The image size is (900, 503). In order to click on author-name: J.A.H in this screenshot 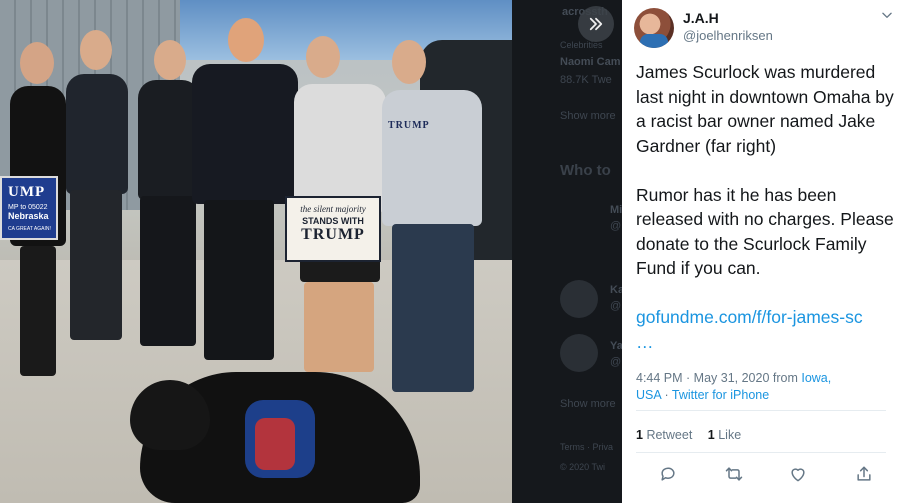, I will do `click(701, 18)`.